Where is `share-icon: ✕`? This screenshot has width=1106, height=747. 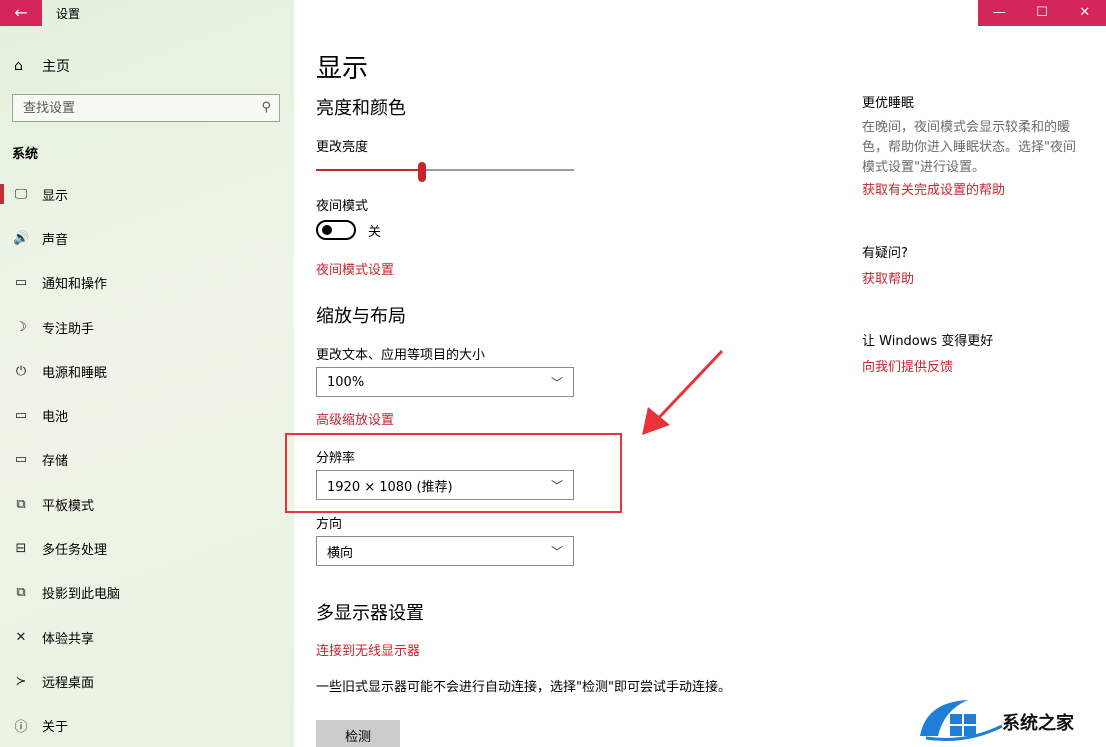
share-icon: ✕ is located at coordinates (21, 637).